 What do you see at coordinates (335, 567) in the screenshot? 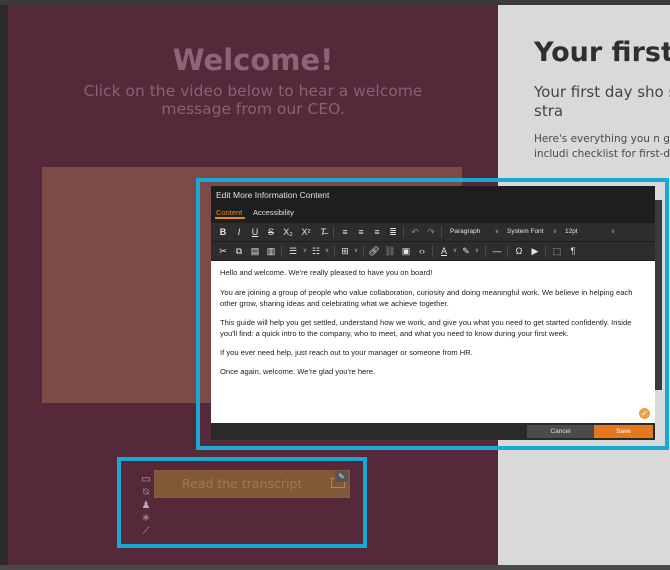
I see `window-bottom-border` at bounding box center [335, 567].